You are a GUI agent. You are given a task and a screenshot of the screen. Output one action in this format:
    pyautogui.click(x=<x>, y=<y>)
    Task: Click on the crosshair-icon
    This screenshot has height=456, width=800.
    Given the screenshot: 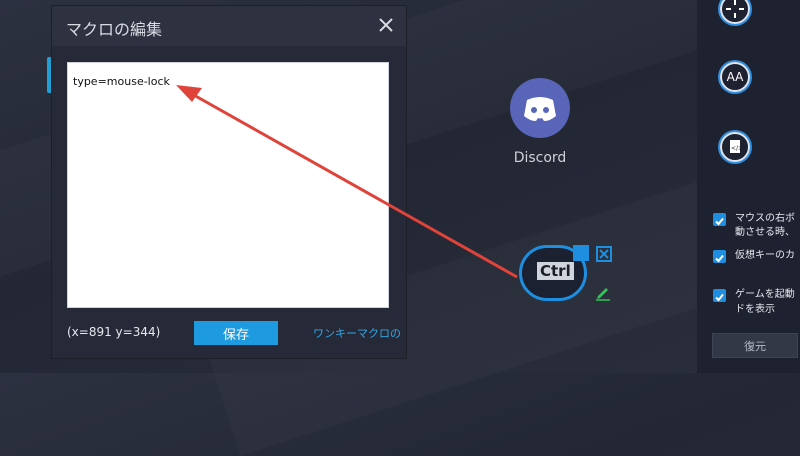 What is the action you would take?
    pyautogui.click(x=735, y=12)
    